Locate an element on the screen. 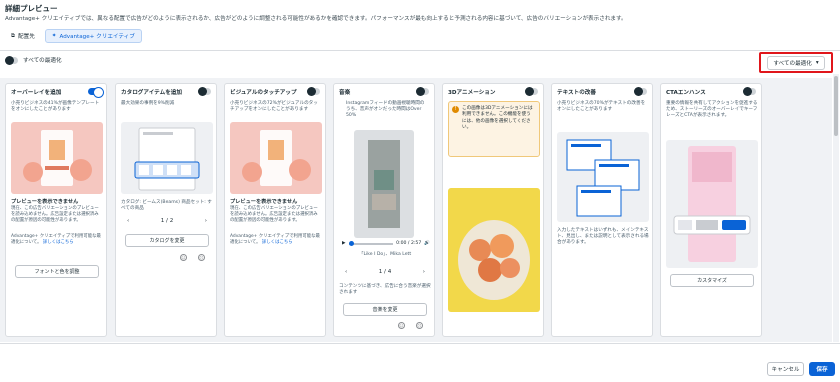 The height and width of the screenshot is (382, 840). peach-bag-illustration is located at coordinates (494, 260).